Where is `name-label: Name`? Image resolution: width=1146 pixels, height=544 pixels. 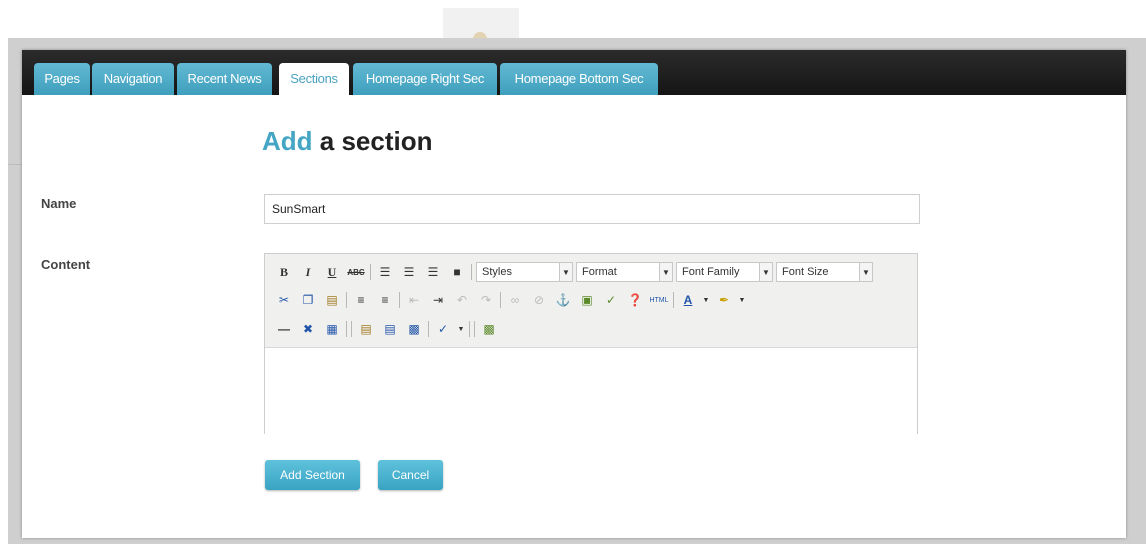 name-label: Name is located at coordinates (59, 203).